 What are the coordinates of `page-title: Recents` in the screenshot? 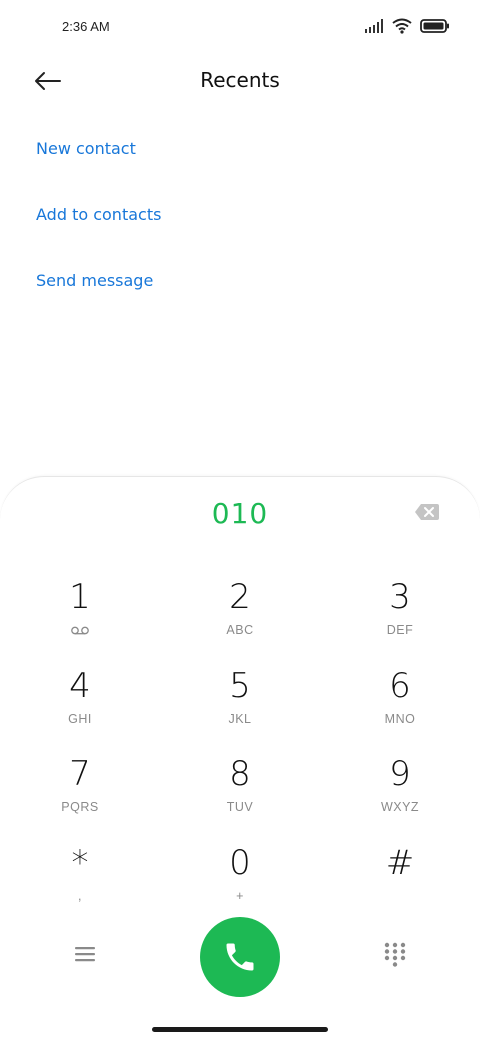 It's located at (240, 80).